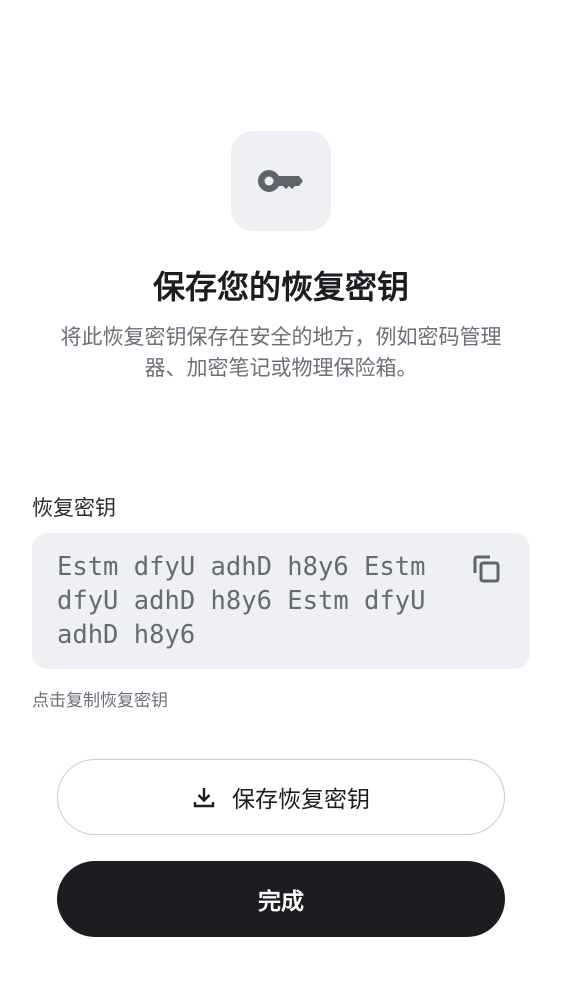  I want to click on save-button-label: 保存恢复密钥, so click(301, 800).